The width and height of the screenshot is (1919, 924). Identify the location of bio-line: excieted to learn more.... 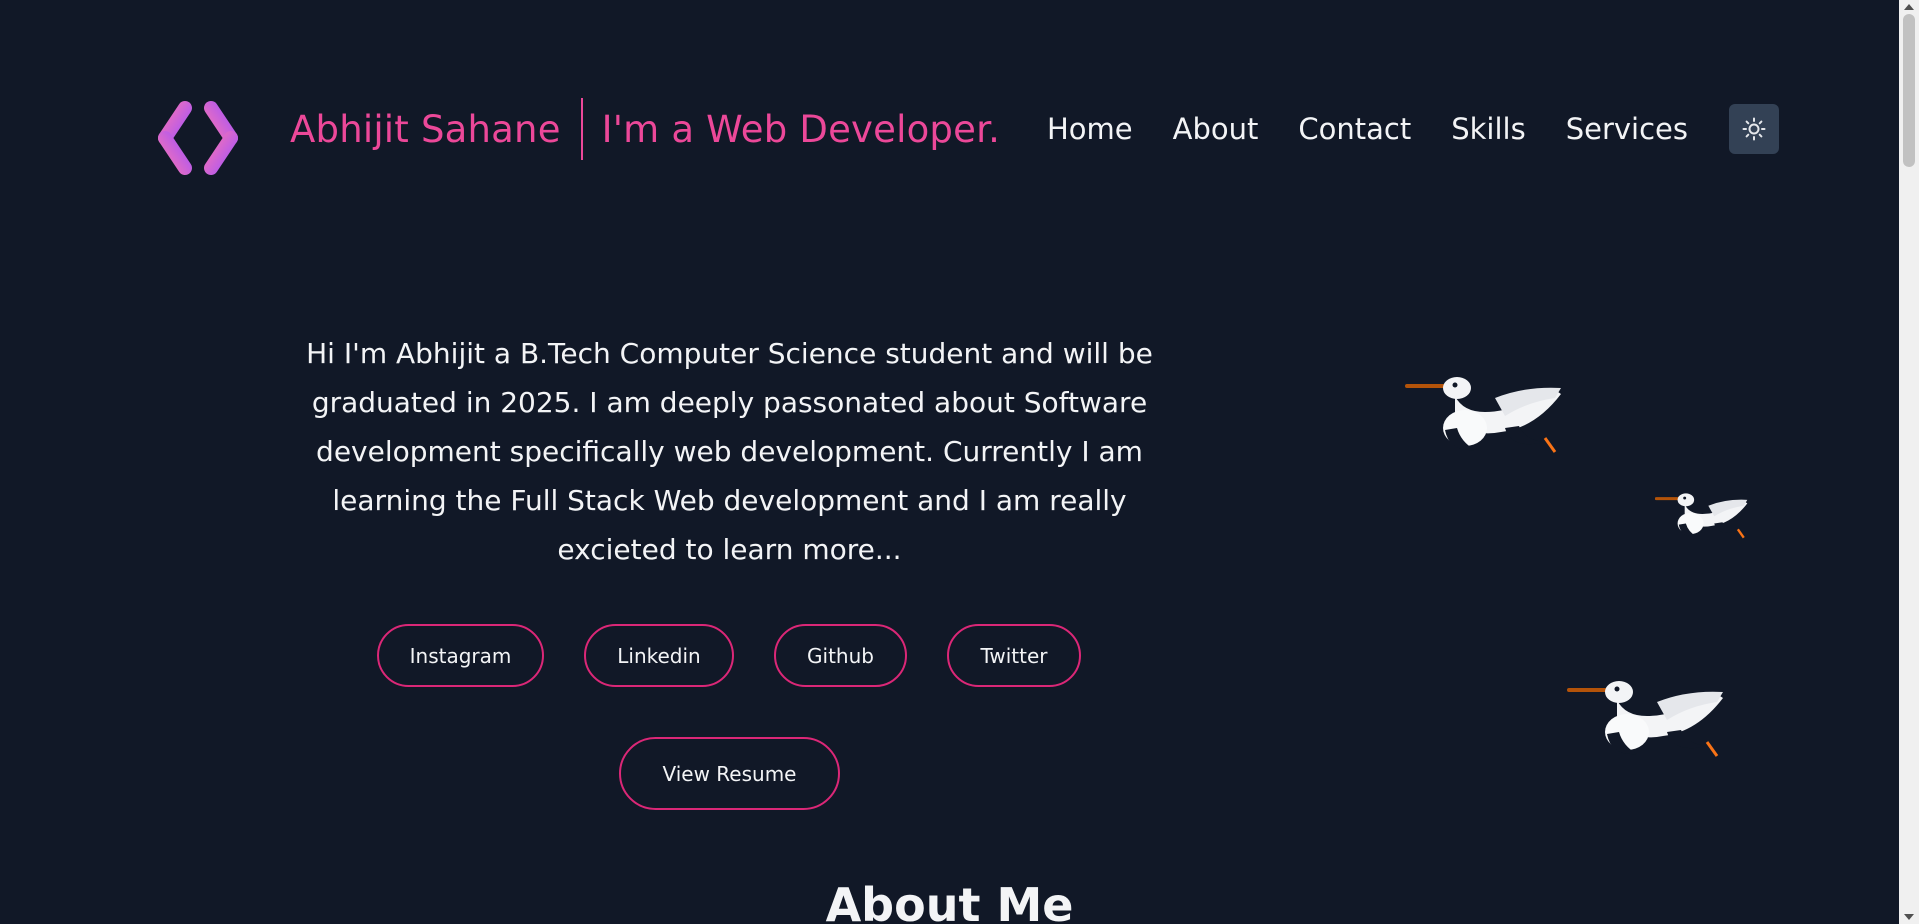
(729, 549).